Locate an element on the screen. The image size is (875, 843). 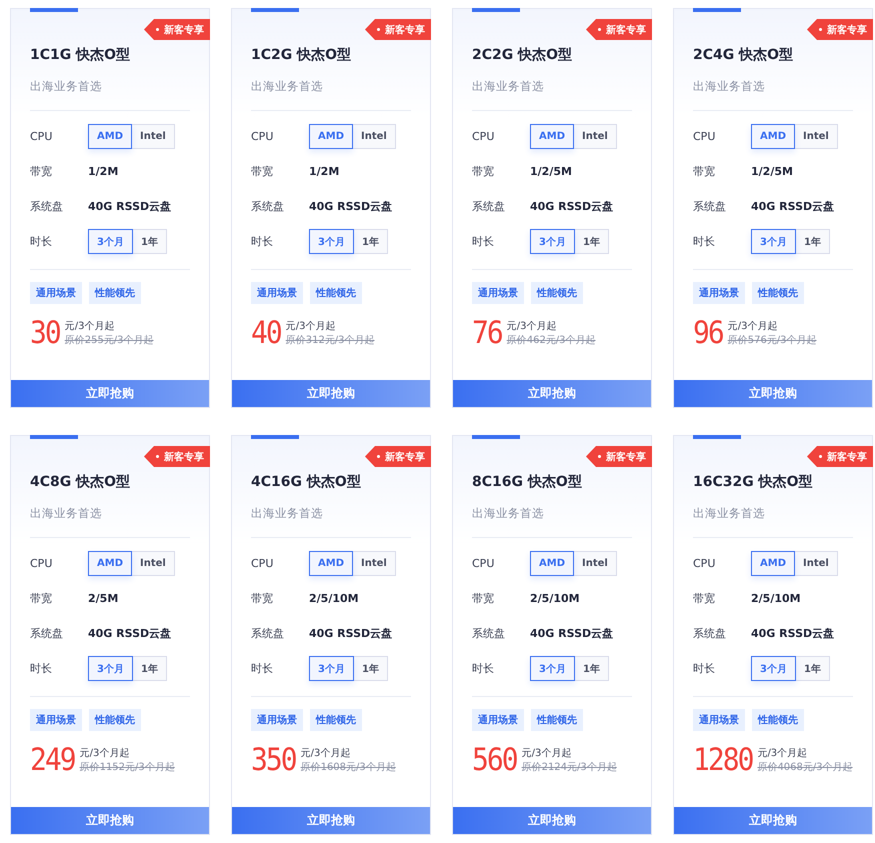
product-title: 16C32G 快杰O型 is located at coordinates (753, 482).